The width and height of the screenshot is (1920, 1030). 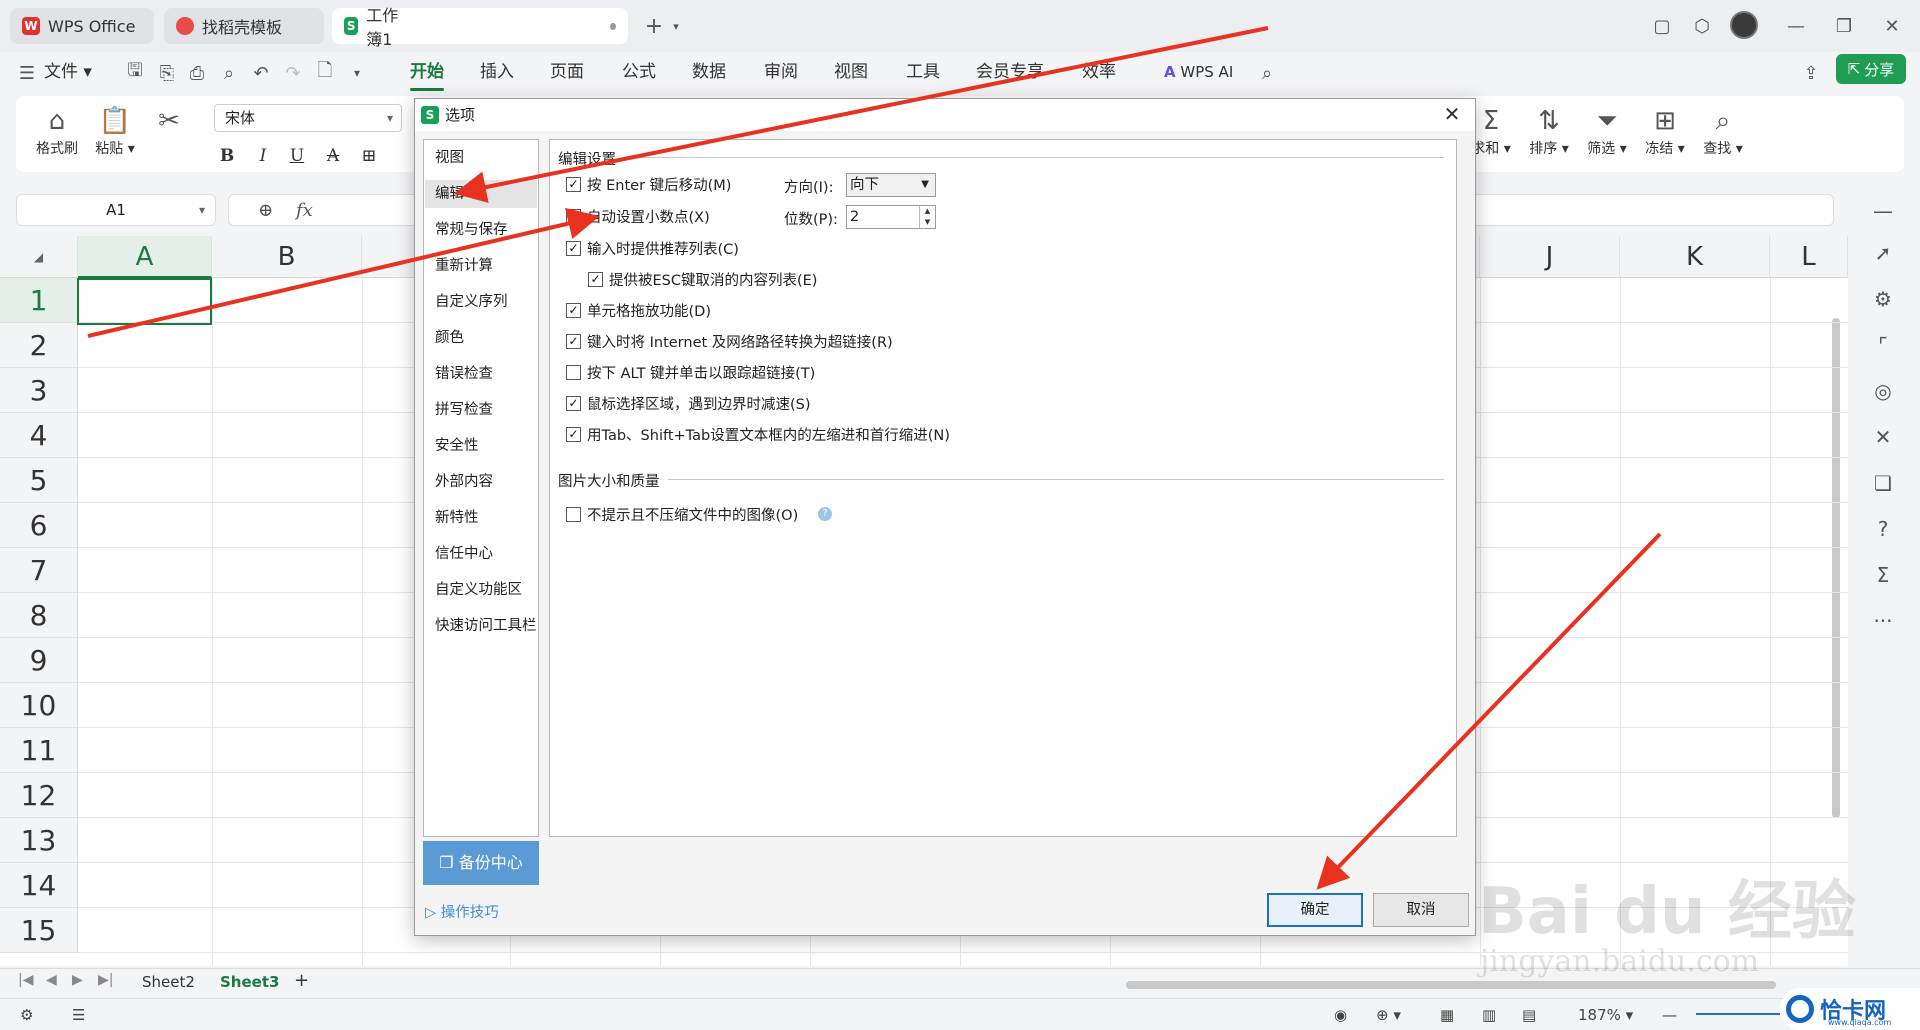 I want to click on sort-button: ⇅ 排序 ▾, so click(x=1549, y=131).